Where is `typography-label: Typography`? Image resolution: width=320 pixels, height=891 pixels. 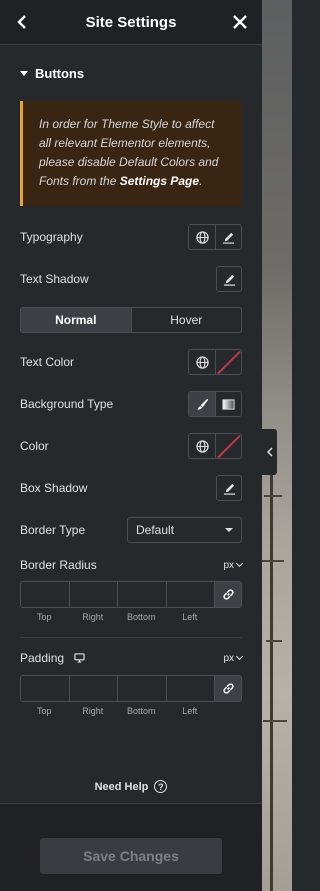 typography-label: Typography is located at coordinates (51, 237).